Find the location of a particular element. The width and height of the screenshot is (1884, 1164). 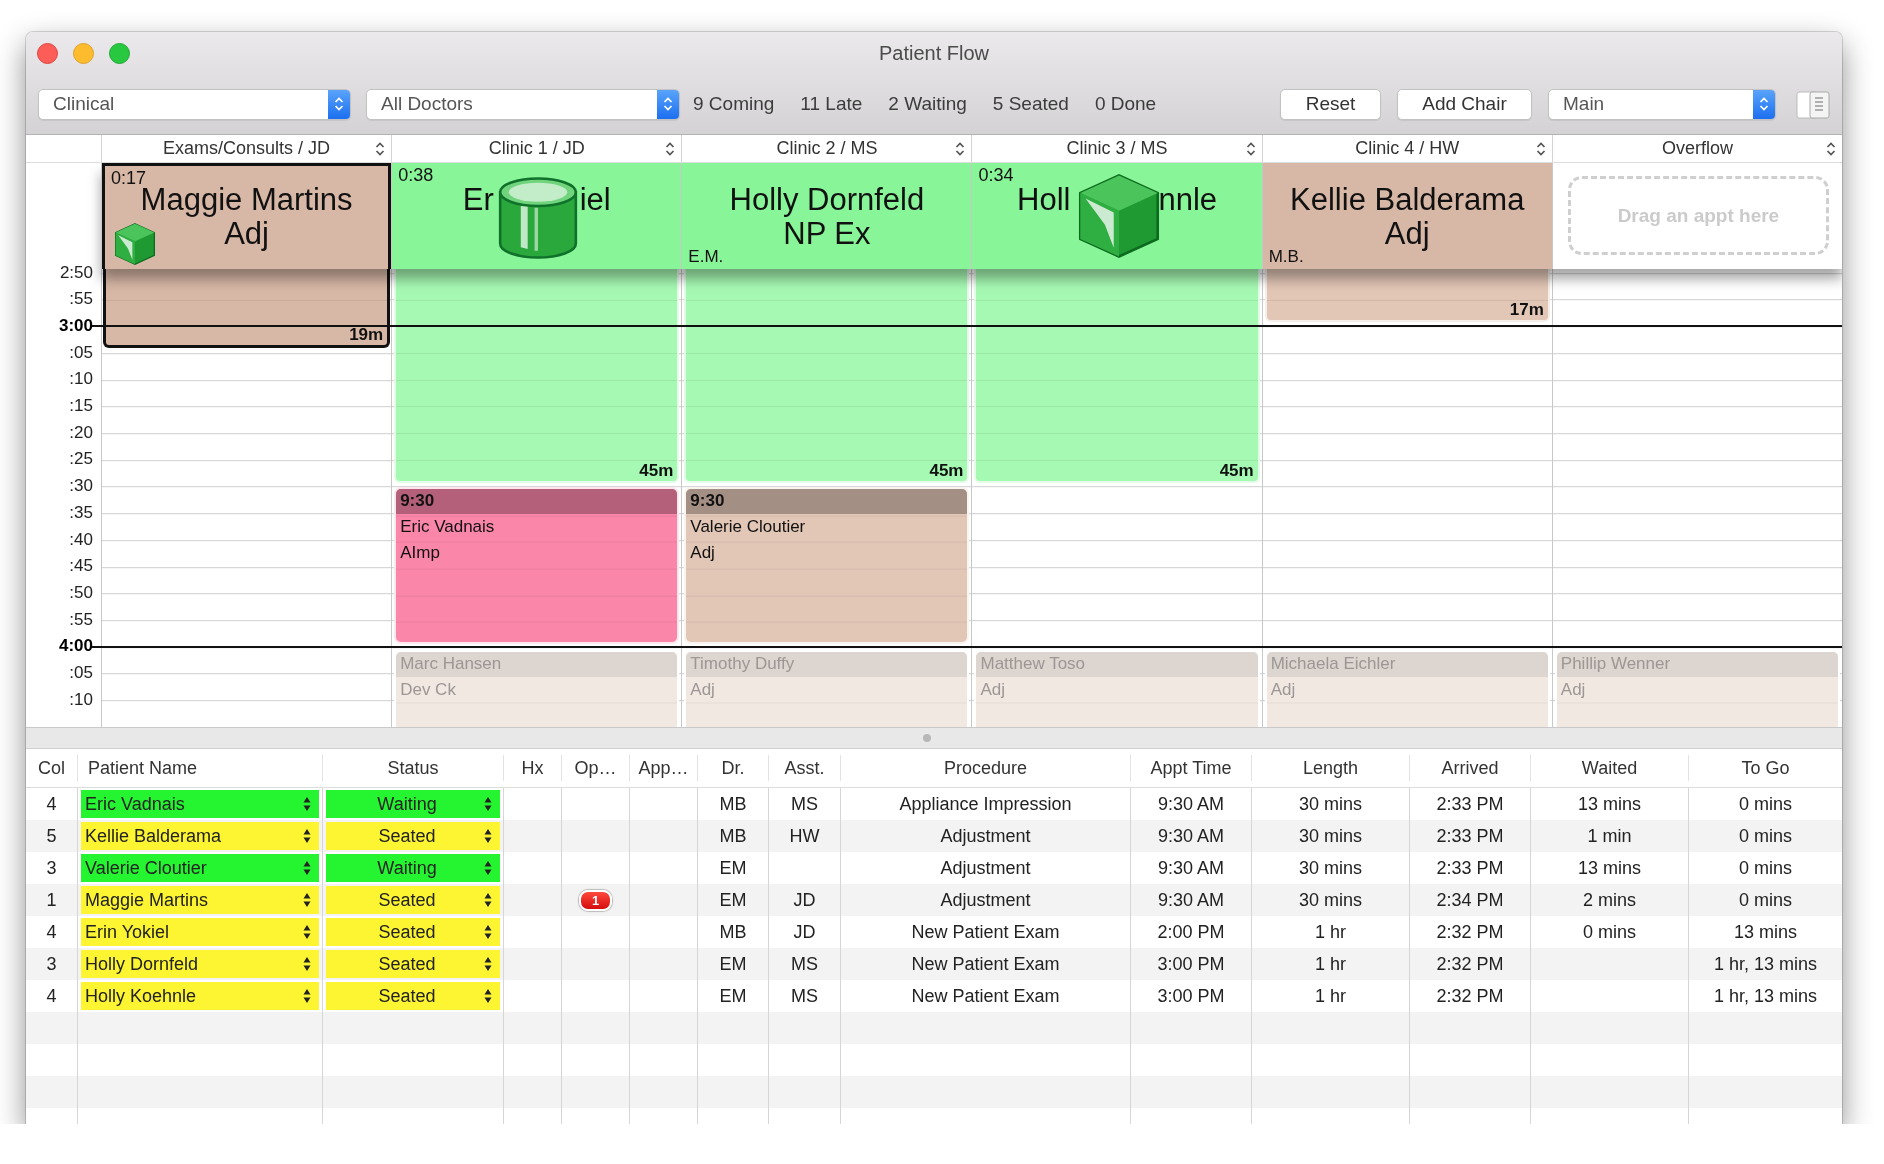

appointment-card: Holly Dornfeld NP Ex E.M. is located at coordinates (827, 216).